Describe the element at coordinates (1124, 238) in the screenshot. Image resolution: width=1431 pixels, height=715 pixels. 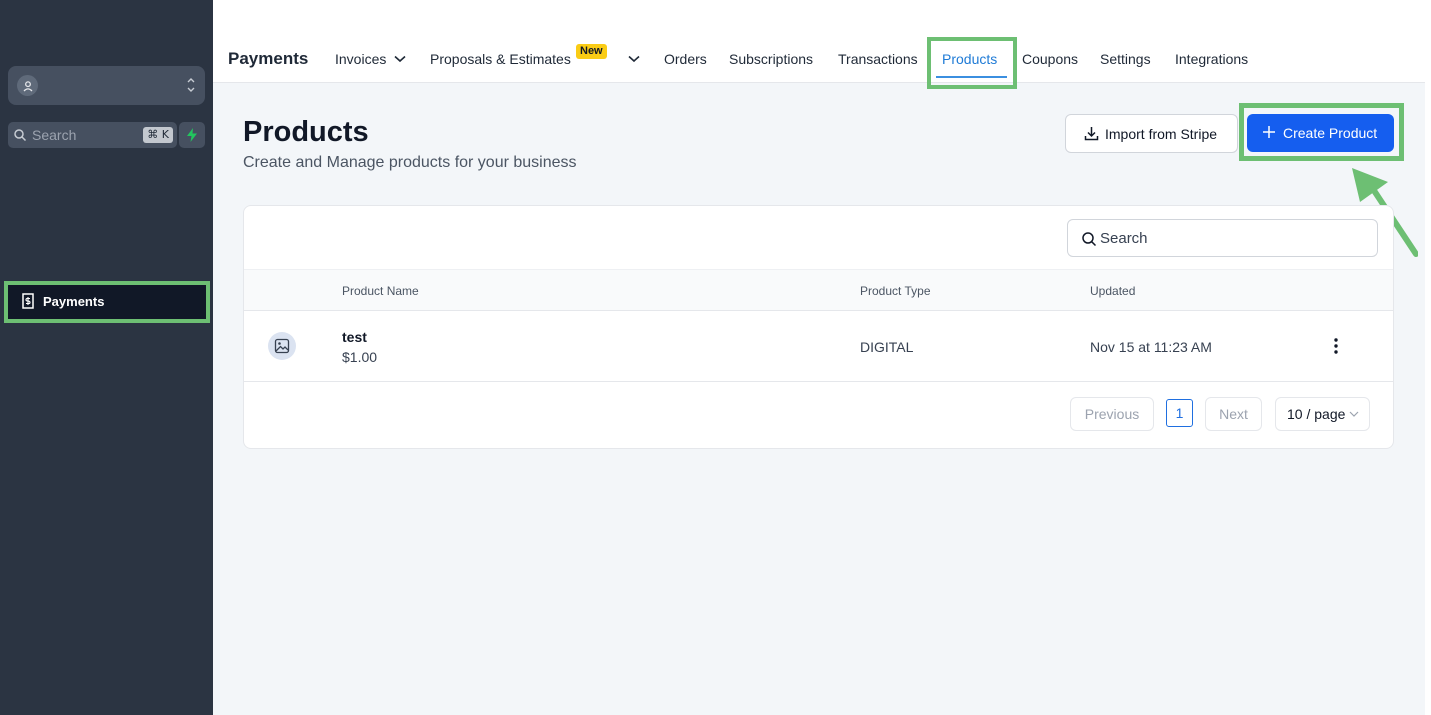
I see `table-search-placeholder: Search` at that location.